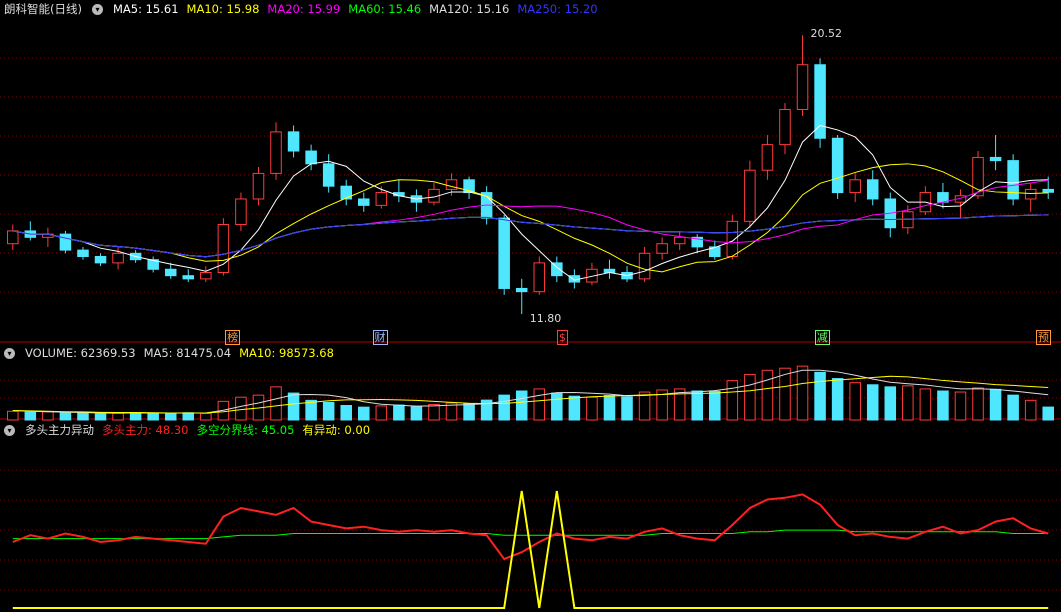 Image resolution: width=1061 pixels, height=612 pixels. I want to click on indicator-legend: ▾ 多头主力异动 多头主力: 48.30 多空分界线: 45.05 有异动: 0.00, so click(185, 430).